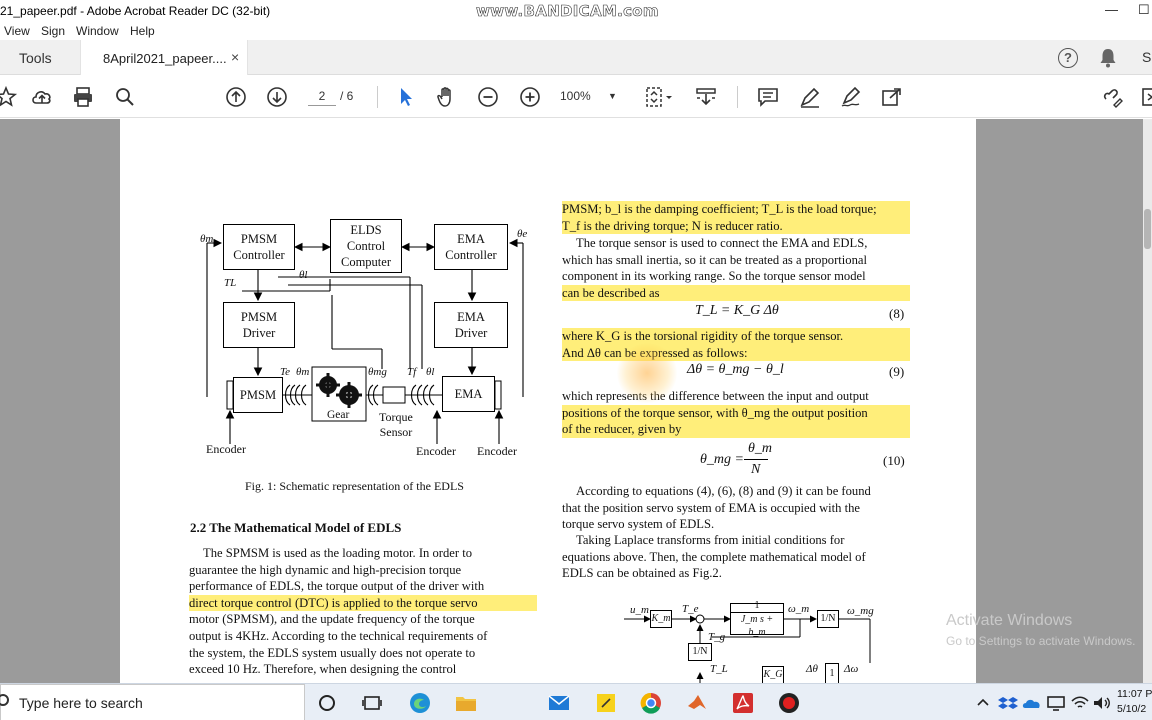 The image size is (1152, 720). Describe the element at coordinates (1111, 9) in the screenshot. I see `minimize-button: —` at that location.